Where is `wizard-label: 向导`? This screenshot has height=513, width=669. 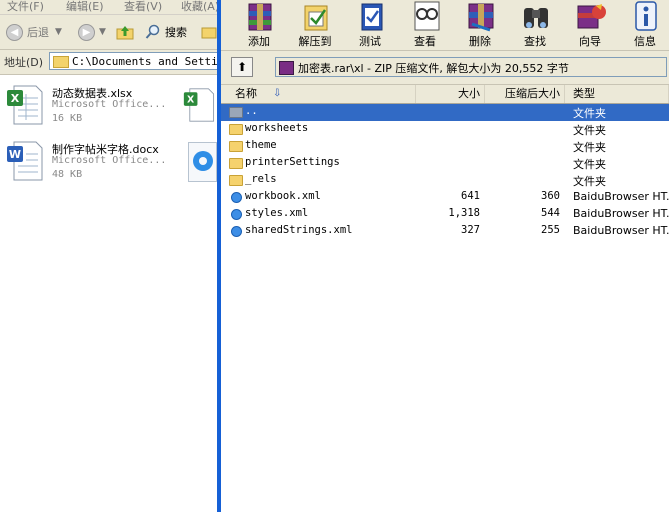 wizard-label: 向导 is located at coordinates (590, 41).